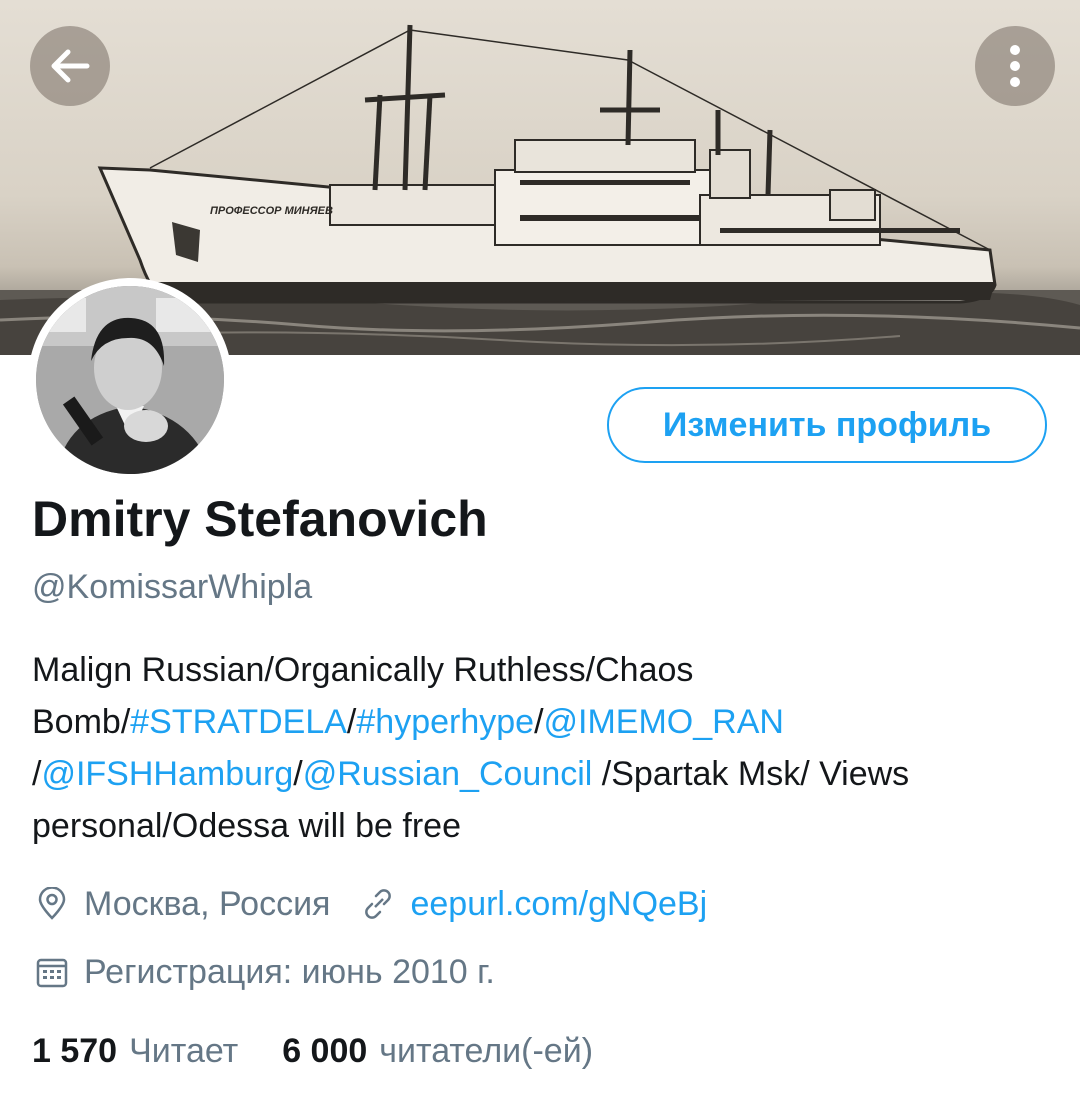 The image size is (1080, 1117). I want to click on followers-count: 6 000, so click(325, 1051).